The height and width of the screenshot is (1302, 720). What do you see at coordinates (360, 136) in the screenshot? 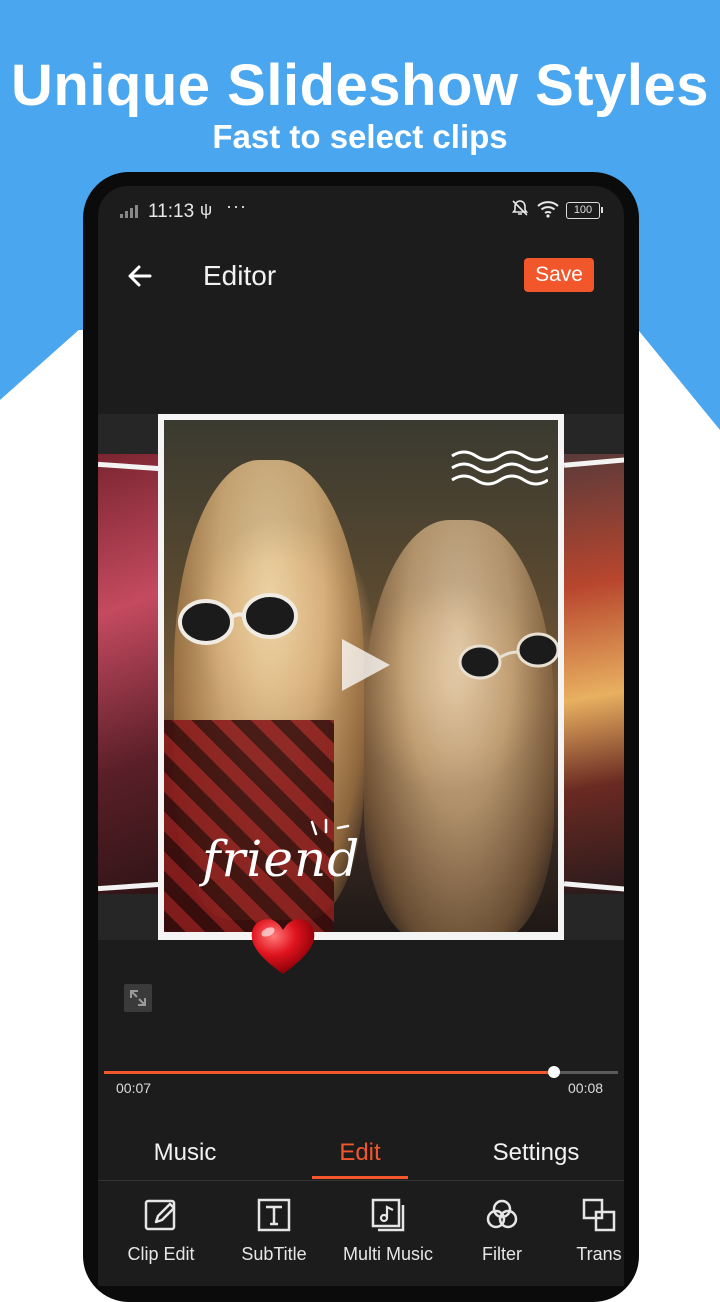
I see `promo-subline: Fast to select clips` at bounding box center [360, 136].